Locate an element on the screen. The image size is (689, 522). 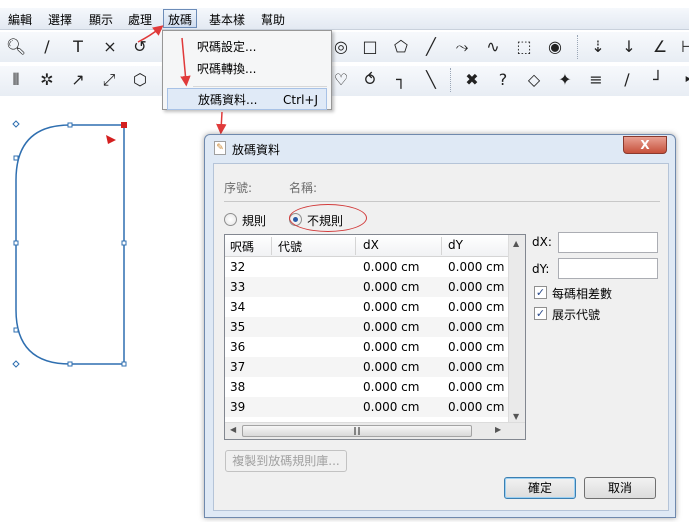
scroll-thumb: ‖‖ is located at coordinates (357, 431).